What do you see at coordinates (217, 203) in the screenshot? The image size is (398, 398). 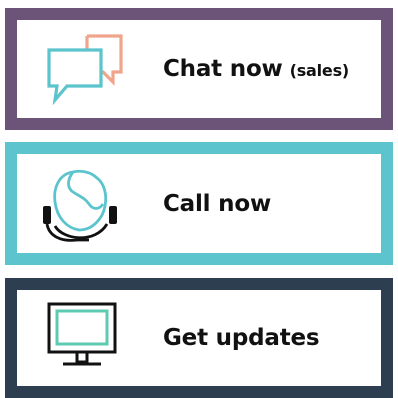 I see `call-now-label: Call now` at bounding box center [217, 203].